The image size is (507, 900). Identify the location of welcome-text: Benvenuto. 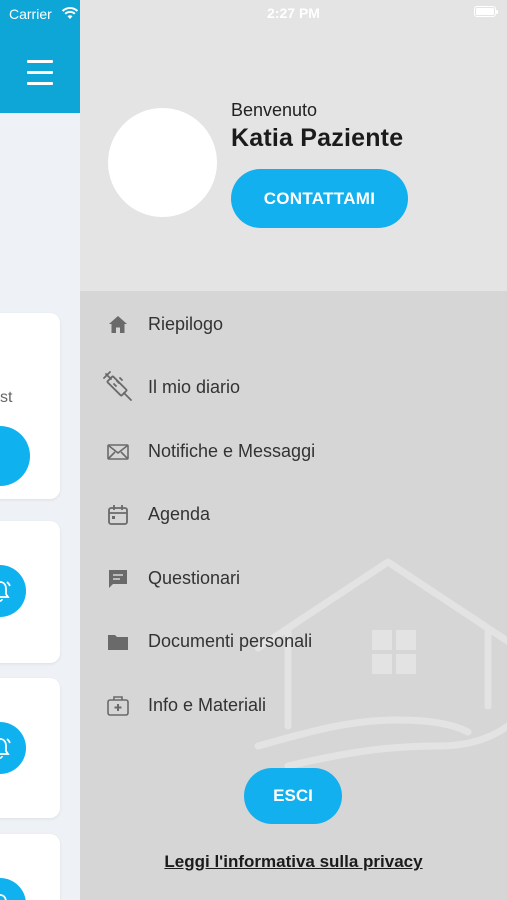
(274, 110).